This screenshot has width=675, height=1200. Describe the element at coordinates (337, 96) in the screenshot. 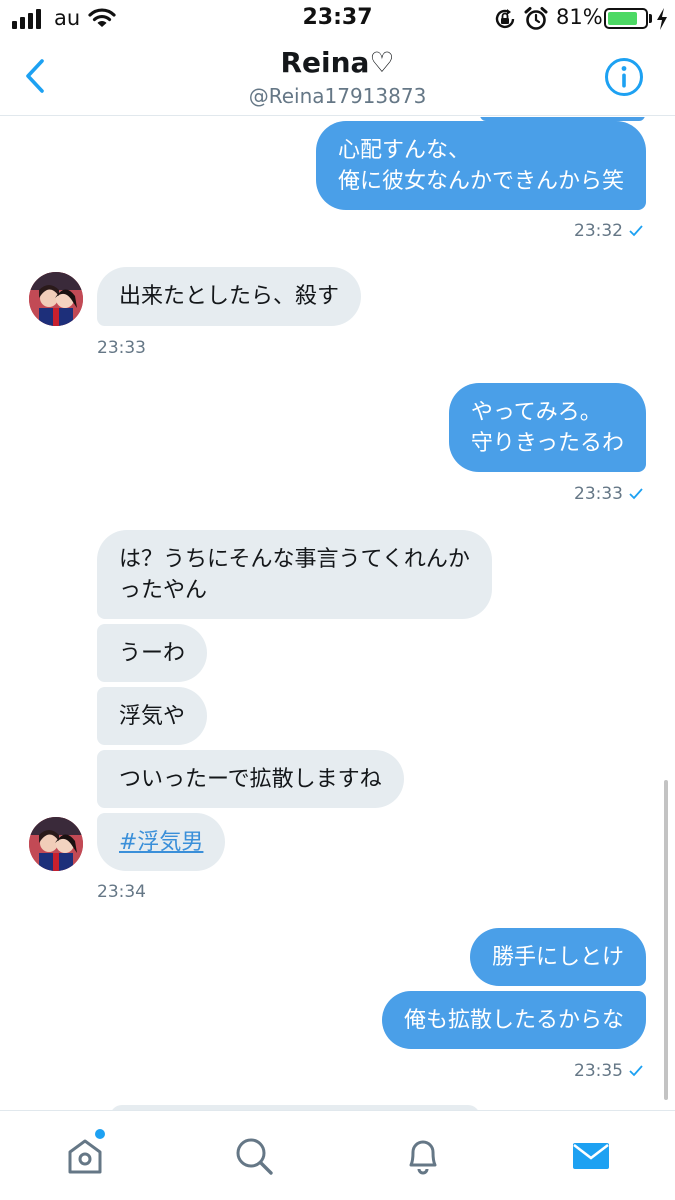

I see `contact-handle: @Reina17913873` at that location.